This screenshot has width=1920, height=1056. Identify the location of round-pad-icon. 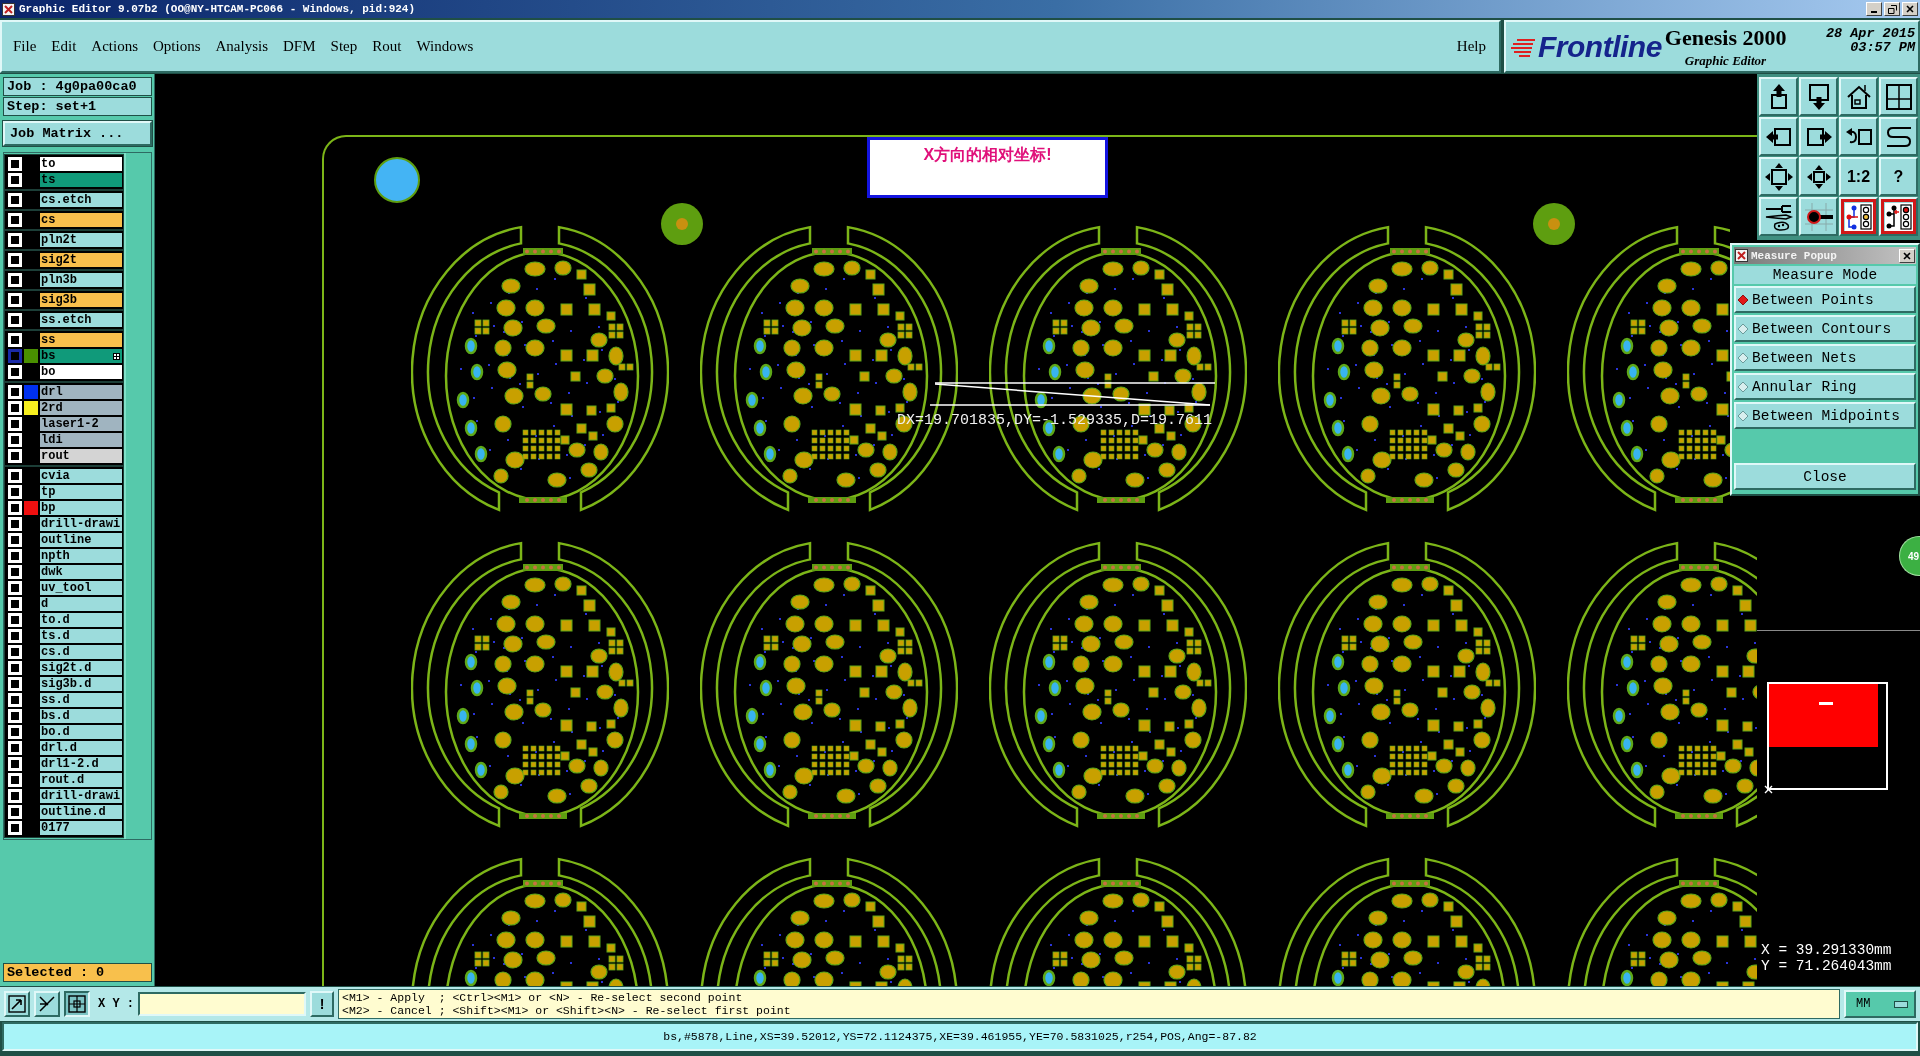
(397, 180).